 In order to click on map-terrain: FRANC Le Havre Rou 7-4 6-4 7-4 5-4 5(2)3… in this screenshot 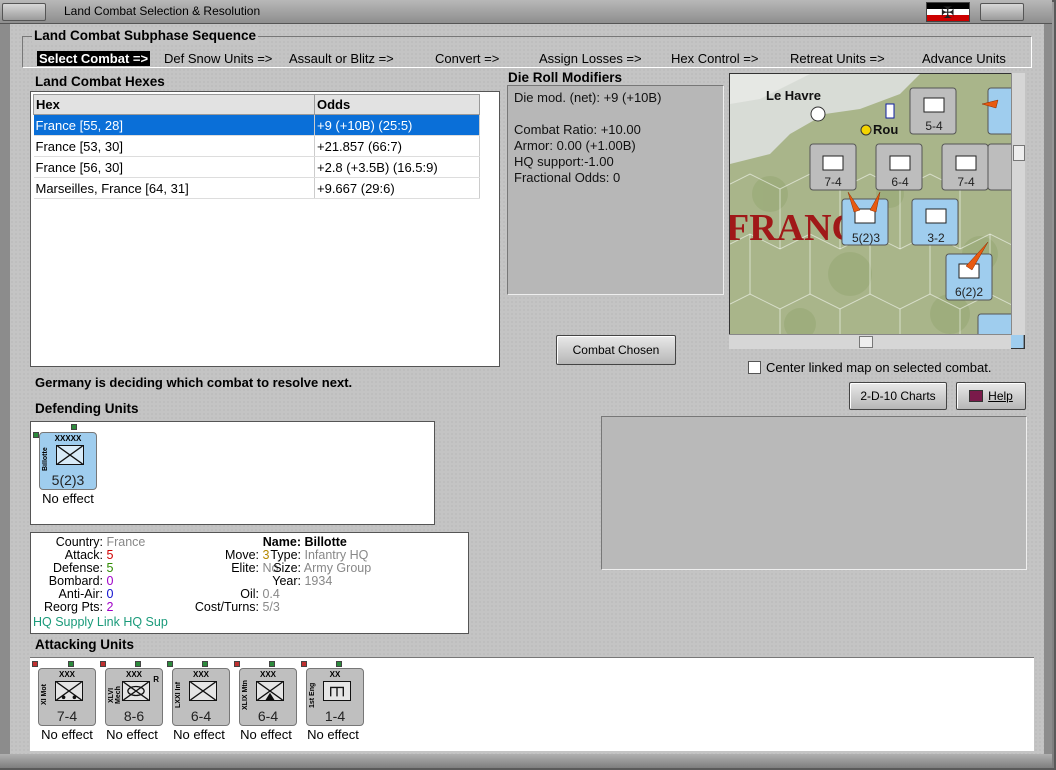, I will do `click(877, 211)`.